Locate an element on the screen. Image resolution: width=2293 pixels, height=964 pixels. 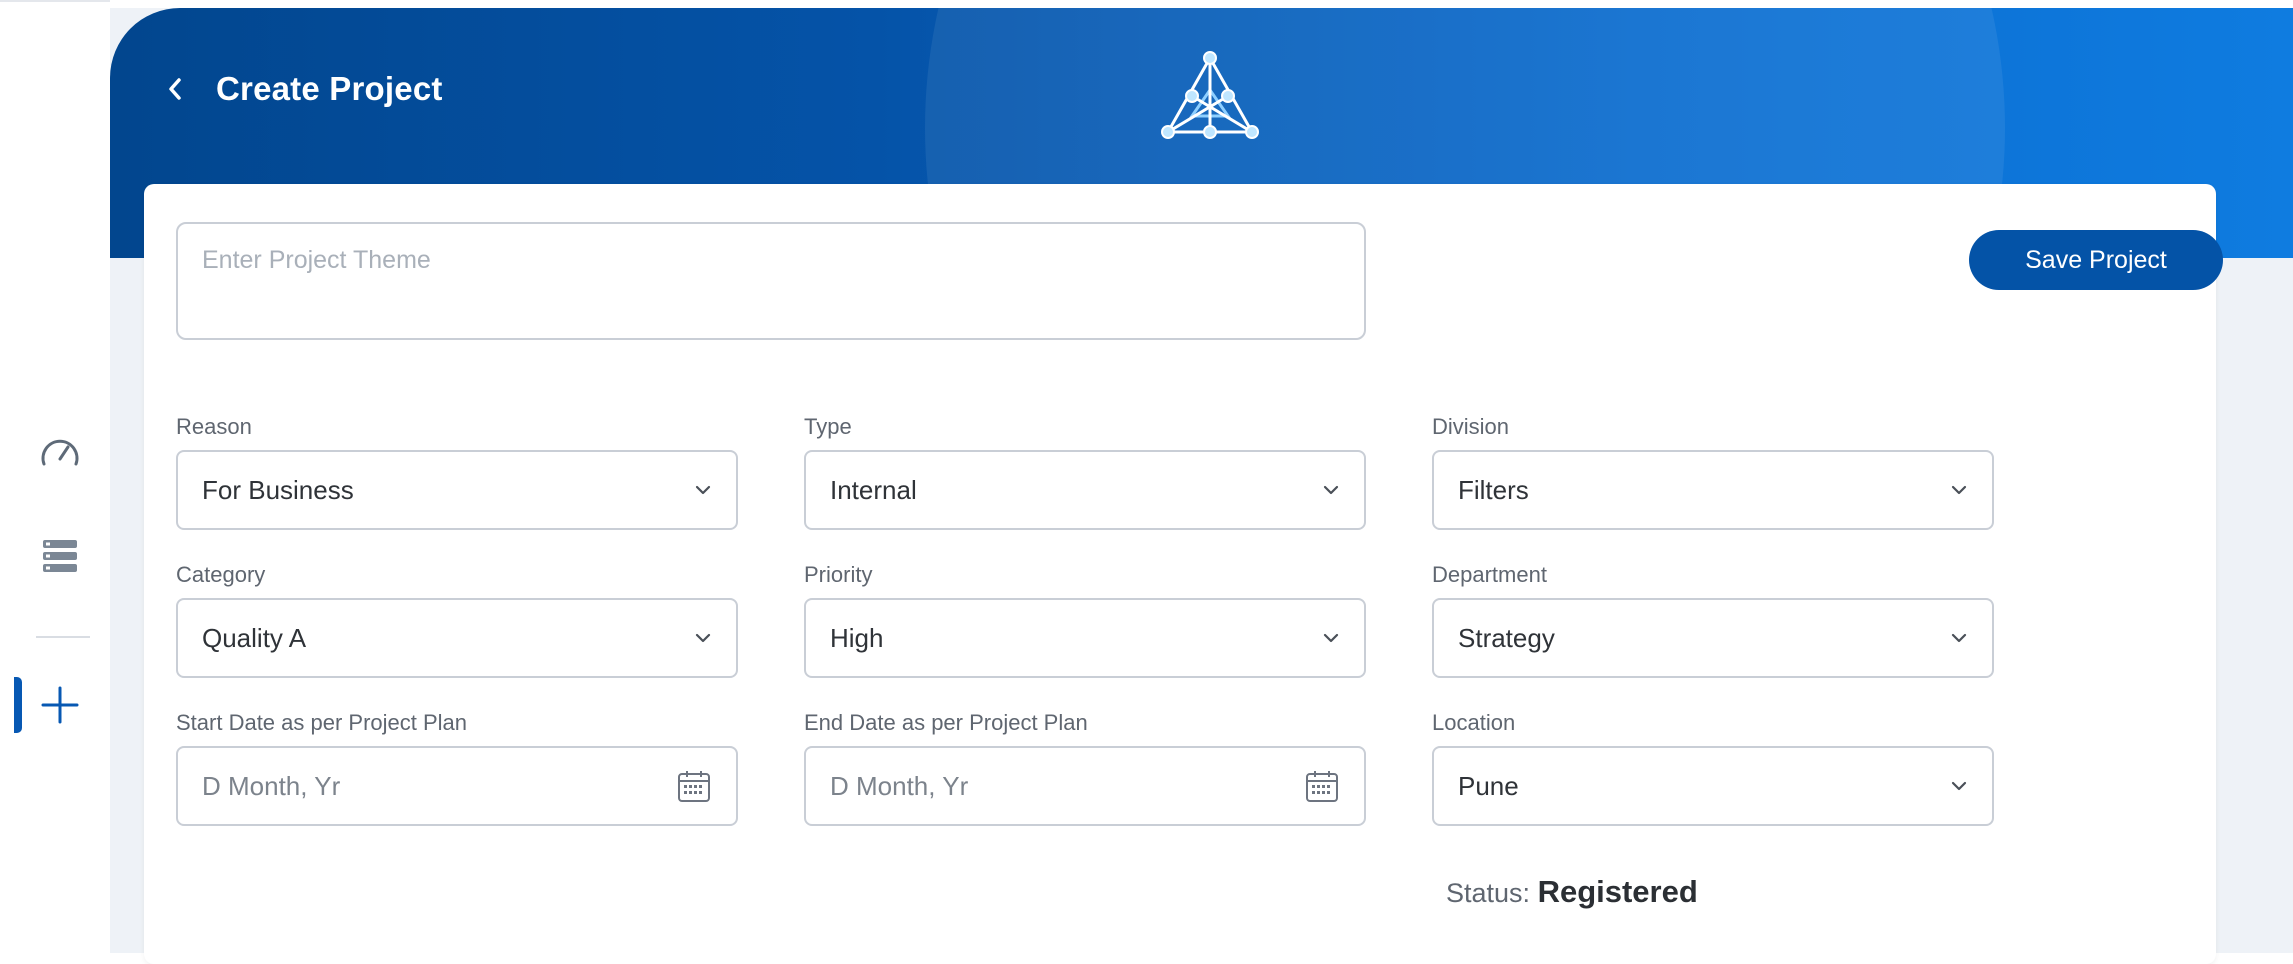
location-field: Location Pune is located at coordinates (1713, 768).